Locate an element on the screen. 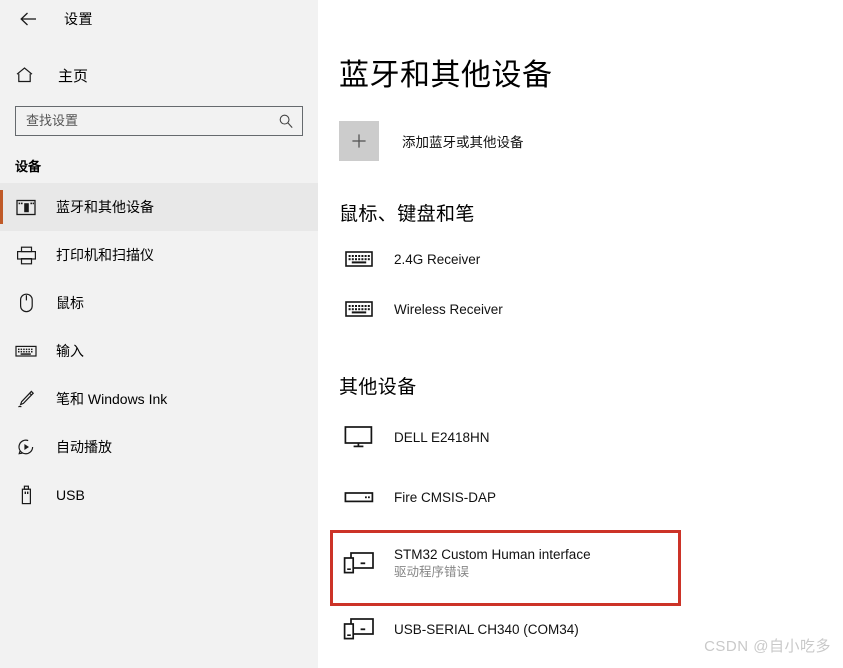 This screenshot has width=843, height=668. sidebar-item-label: 自动播放 is located at coordinates (84, 447).